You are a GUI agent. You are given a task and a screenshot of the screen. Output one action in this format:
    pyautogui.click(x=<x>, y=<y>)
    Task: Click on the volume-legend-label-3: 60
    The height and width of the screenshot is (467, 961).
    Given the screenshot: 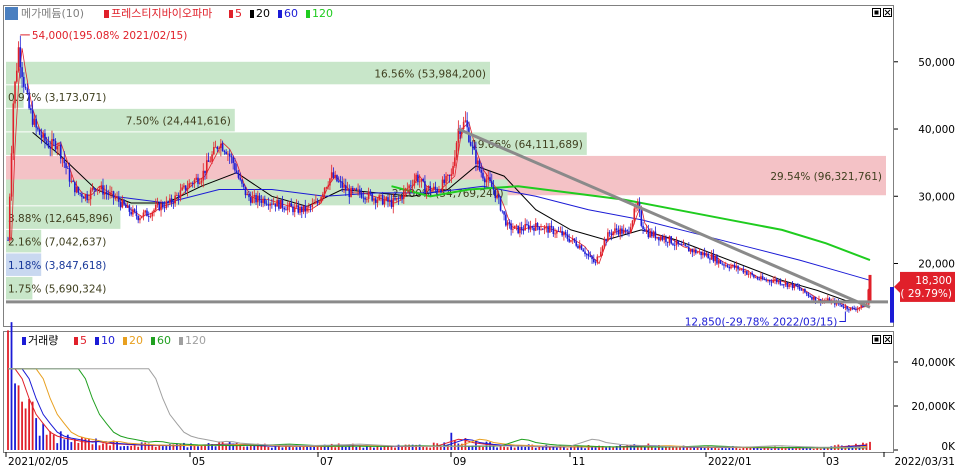 What is the action you would take?
    pyautogui.click(x=164, y=340)
    